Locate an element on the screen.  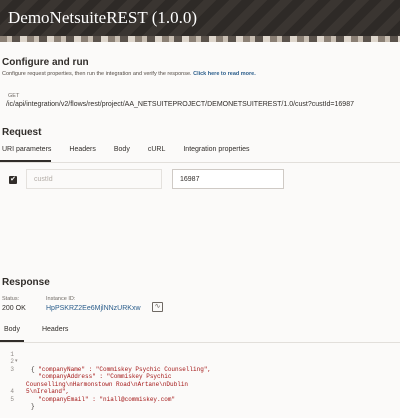
param-enabled-checkbox: ✔ is located at coordinates (13, 180).